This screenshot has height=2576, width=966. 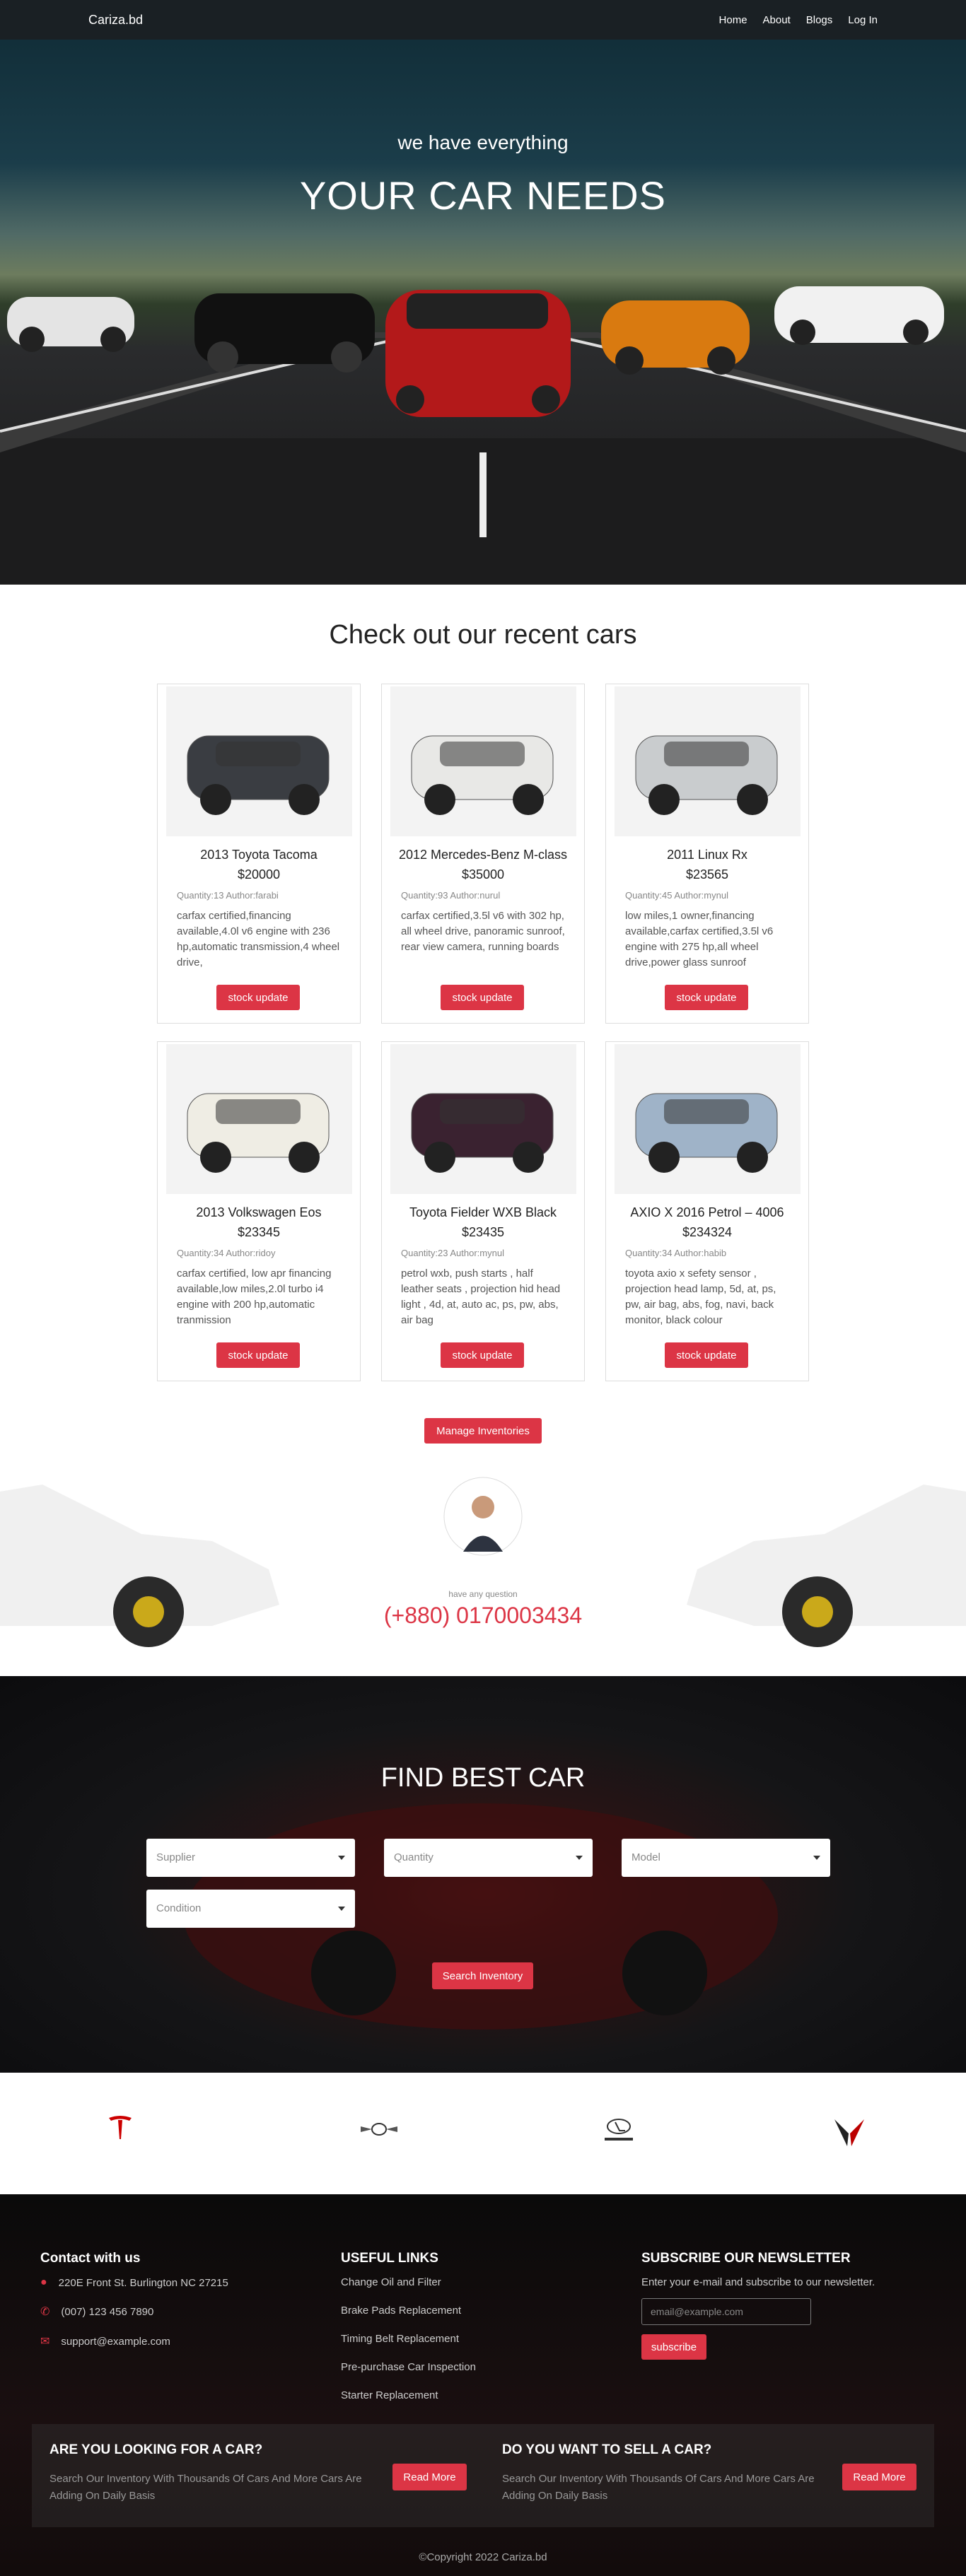 I want to click on section-title: Check out our recent cars, so click(x=483, y=635).